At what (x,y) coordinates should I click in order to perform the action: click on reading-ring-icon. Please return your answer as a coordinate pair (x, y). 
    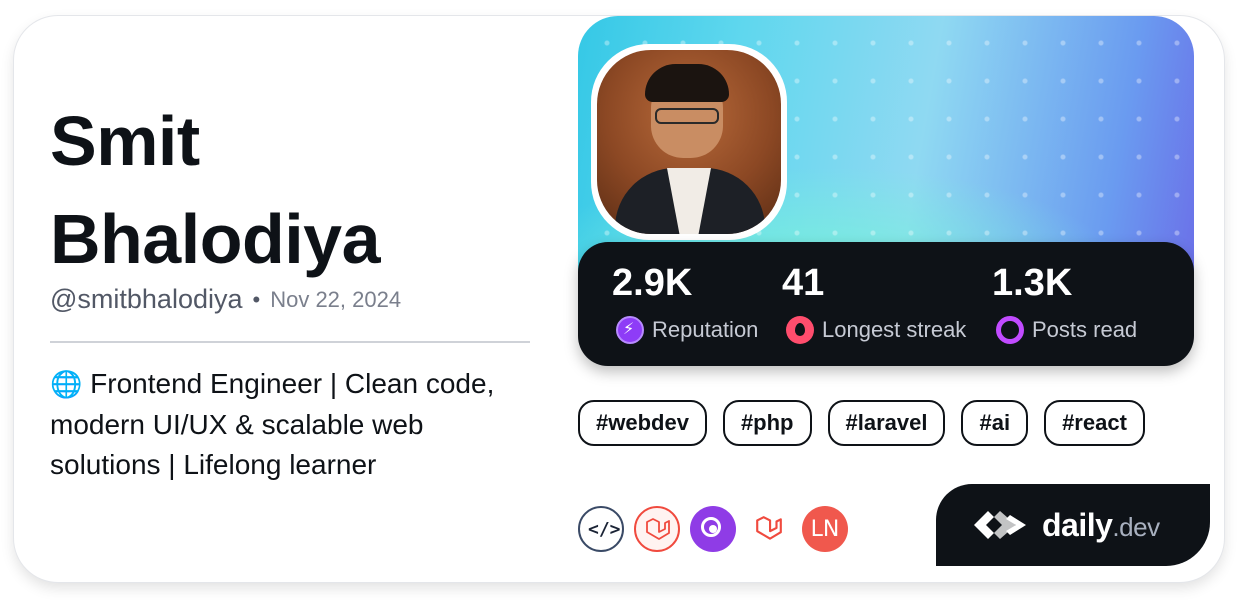
    Looking at the image, I should click on (1010, 330).